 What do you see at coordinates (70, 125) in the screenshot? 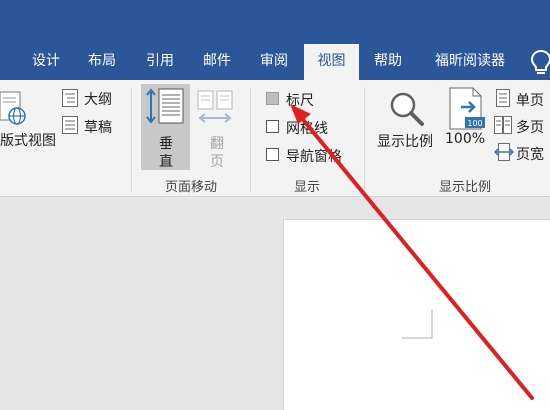
I see `draft-icon` at bounding box center [70, 125].